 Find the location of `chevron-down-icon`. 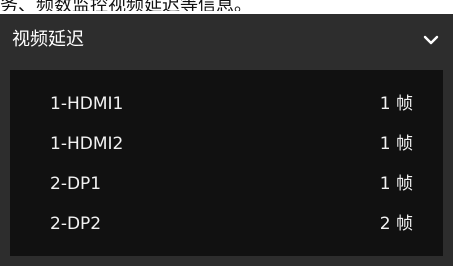

chevron-down-icon is located at coordinates (431, 40).